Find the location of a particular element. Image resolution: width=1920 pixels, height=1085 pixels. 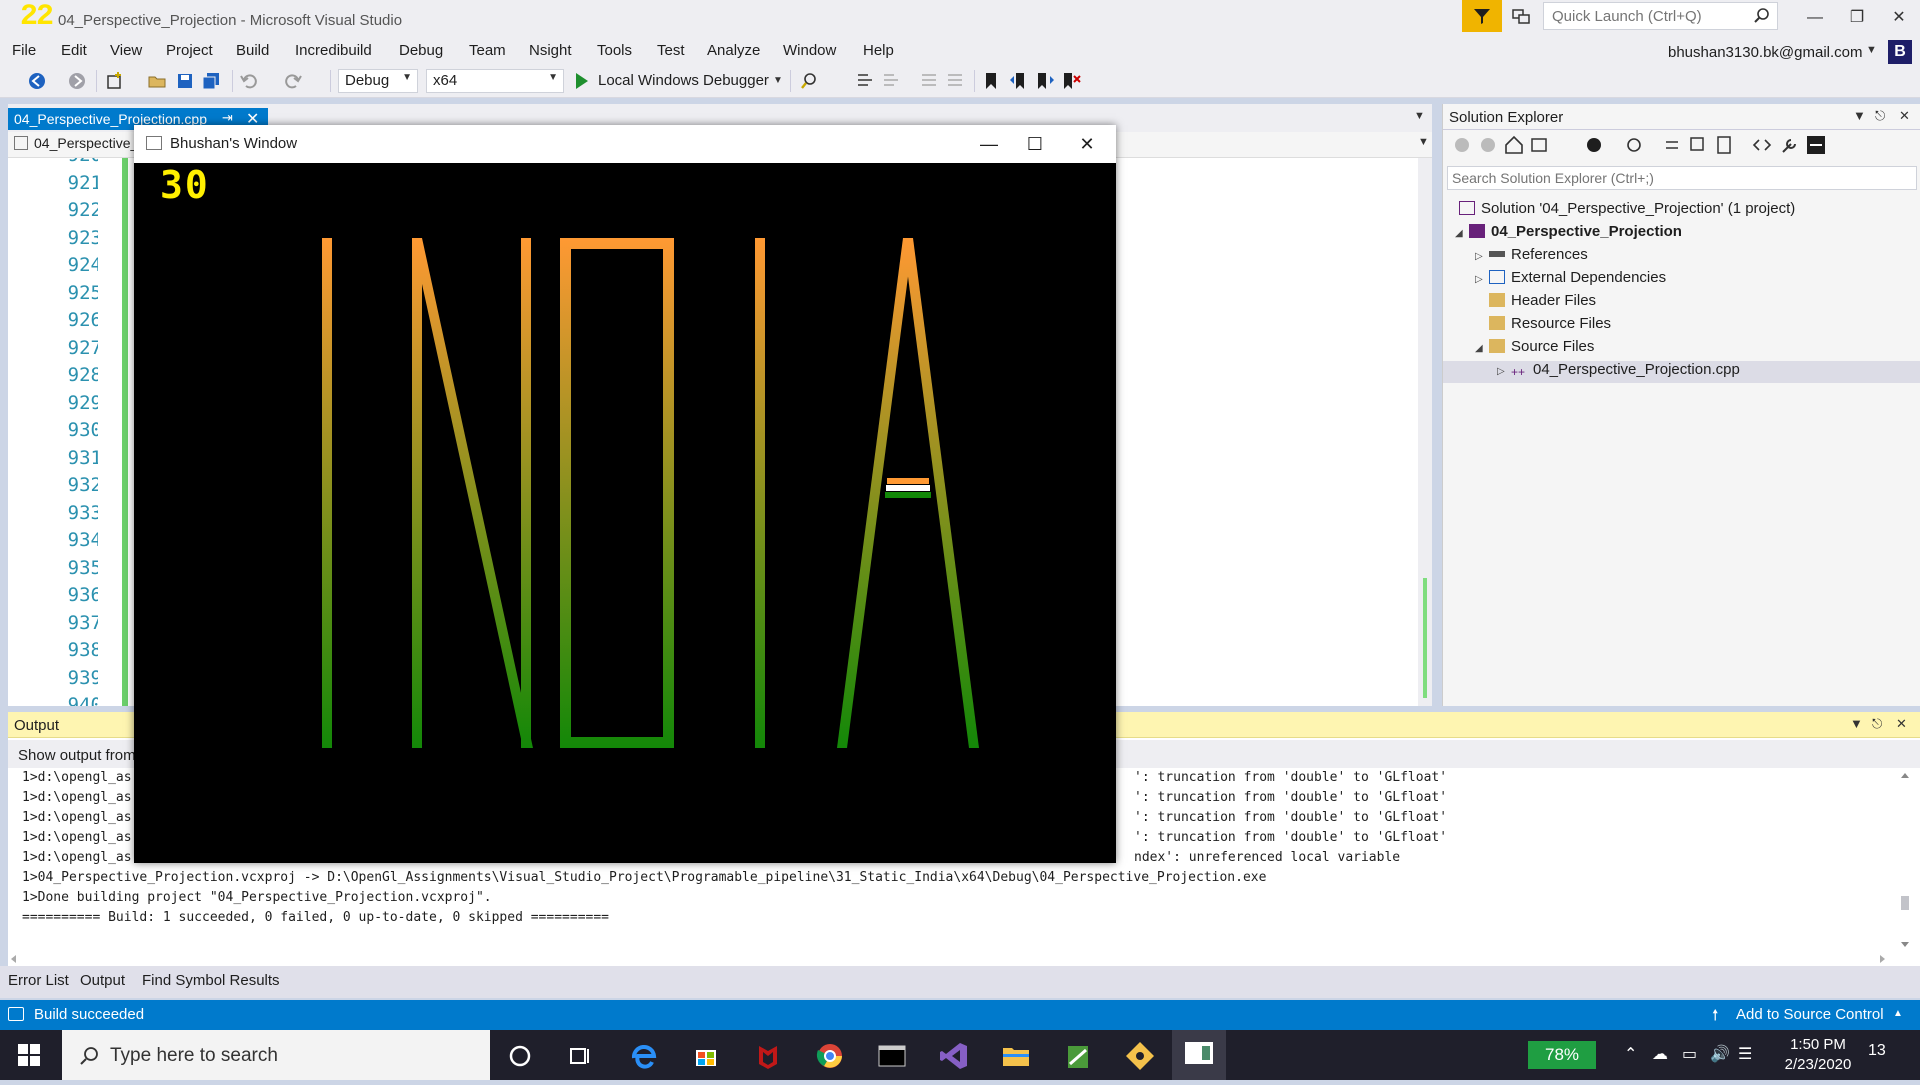

task-view-icon is located at coordinates (580, 1056).